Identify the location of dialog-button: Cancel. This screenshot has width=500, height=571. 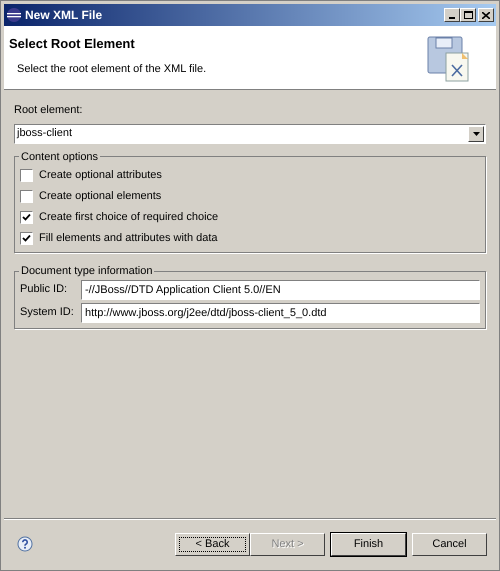
(449, 544).